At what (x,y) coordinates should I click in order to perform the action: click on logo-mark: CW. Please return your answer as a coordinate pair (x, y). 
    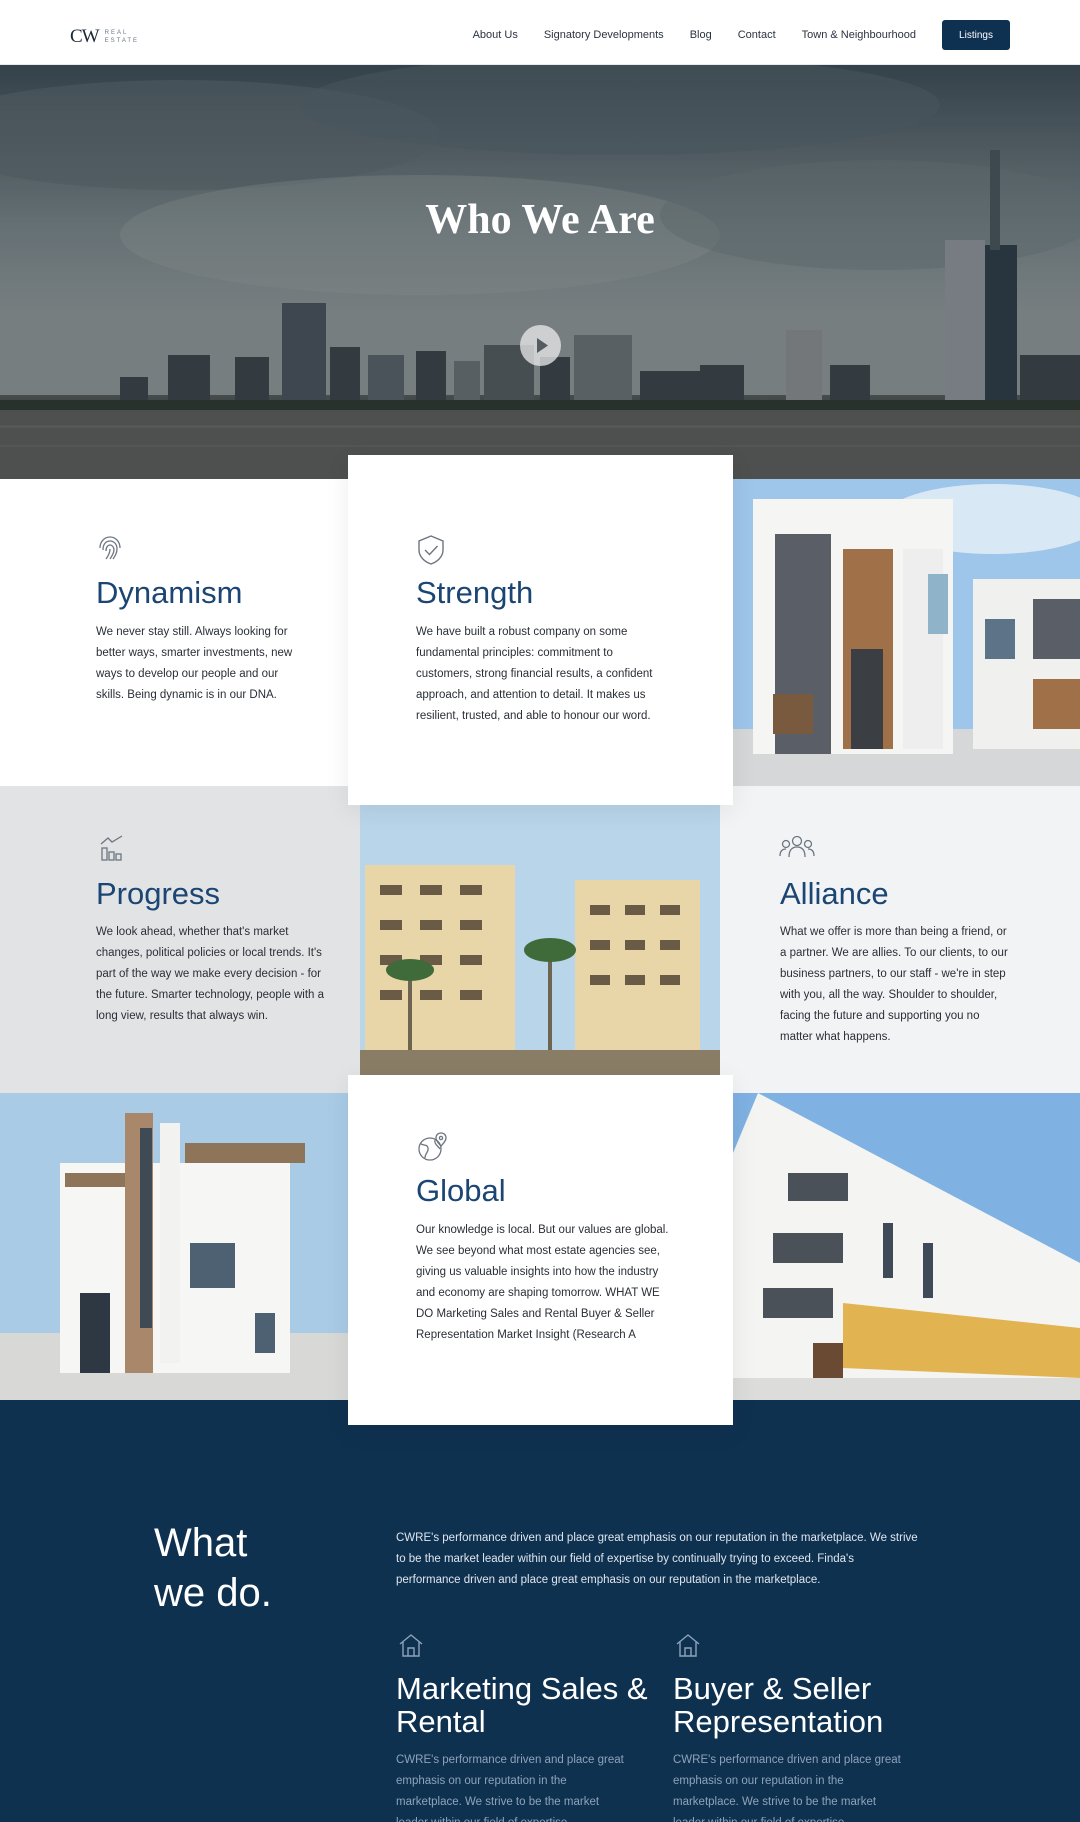
    Looking at the image, I should click on (85, 36).